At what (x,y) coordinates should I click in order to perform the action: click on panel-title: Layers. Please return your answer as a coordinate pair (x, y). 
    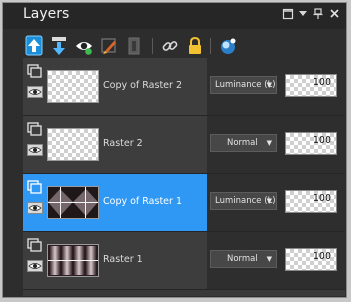
    Looking at the image, I should click on (46, 14).